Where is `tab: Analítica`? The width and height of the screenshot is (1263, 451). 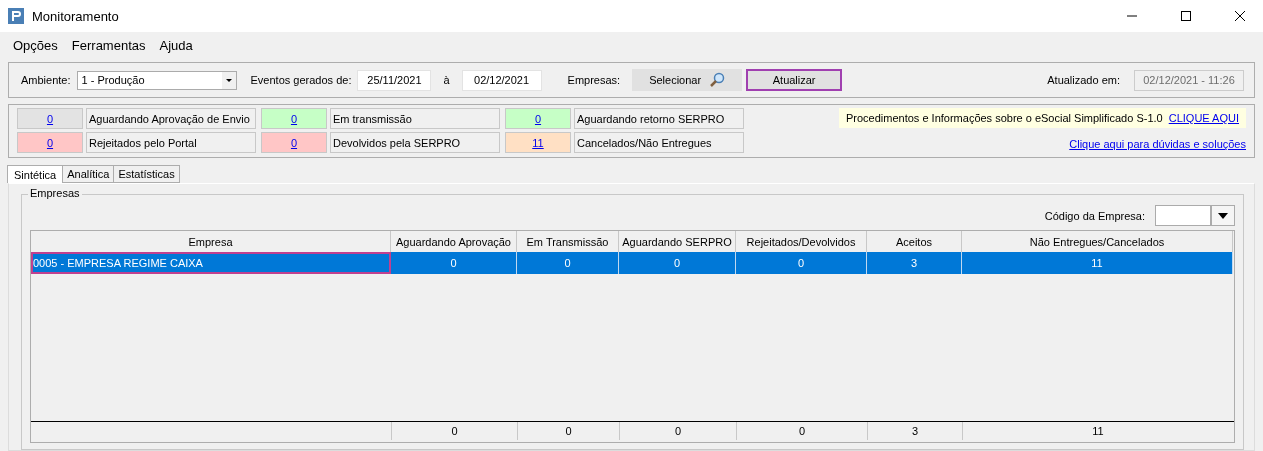 tab: Analítica is located at coordinates (88, 174).